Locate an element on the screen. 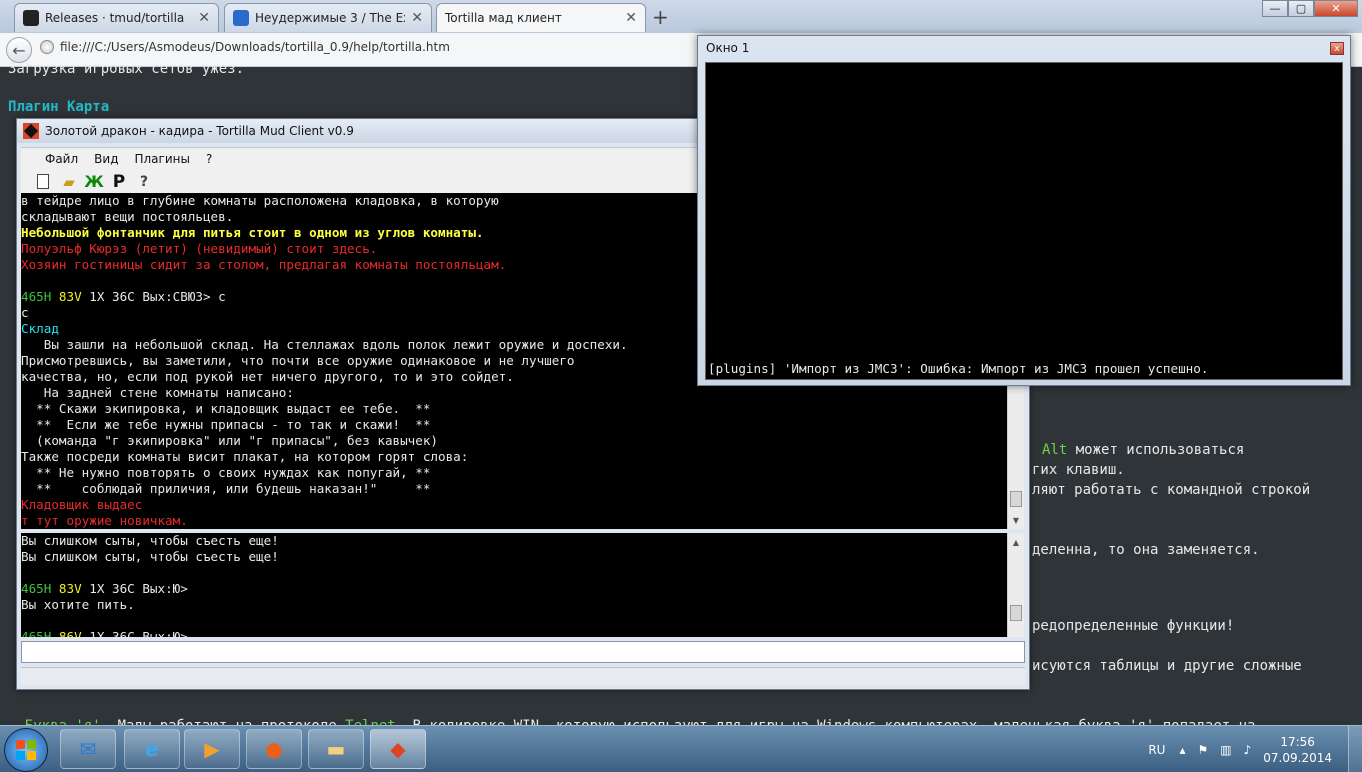 This screenshot has width=1362, height=772. minimize-button: — is located at coordinates (1275, 8).